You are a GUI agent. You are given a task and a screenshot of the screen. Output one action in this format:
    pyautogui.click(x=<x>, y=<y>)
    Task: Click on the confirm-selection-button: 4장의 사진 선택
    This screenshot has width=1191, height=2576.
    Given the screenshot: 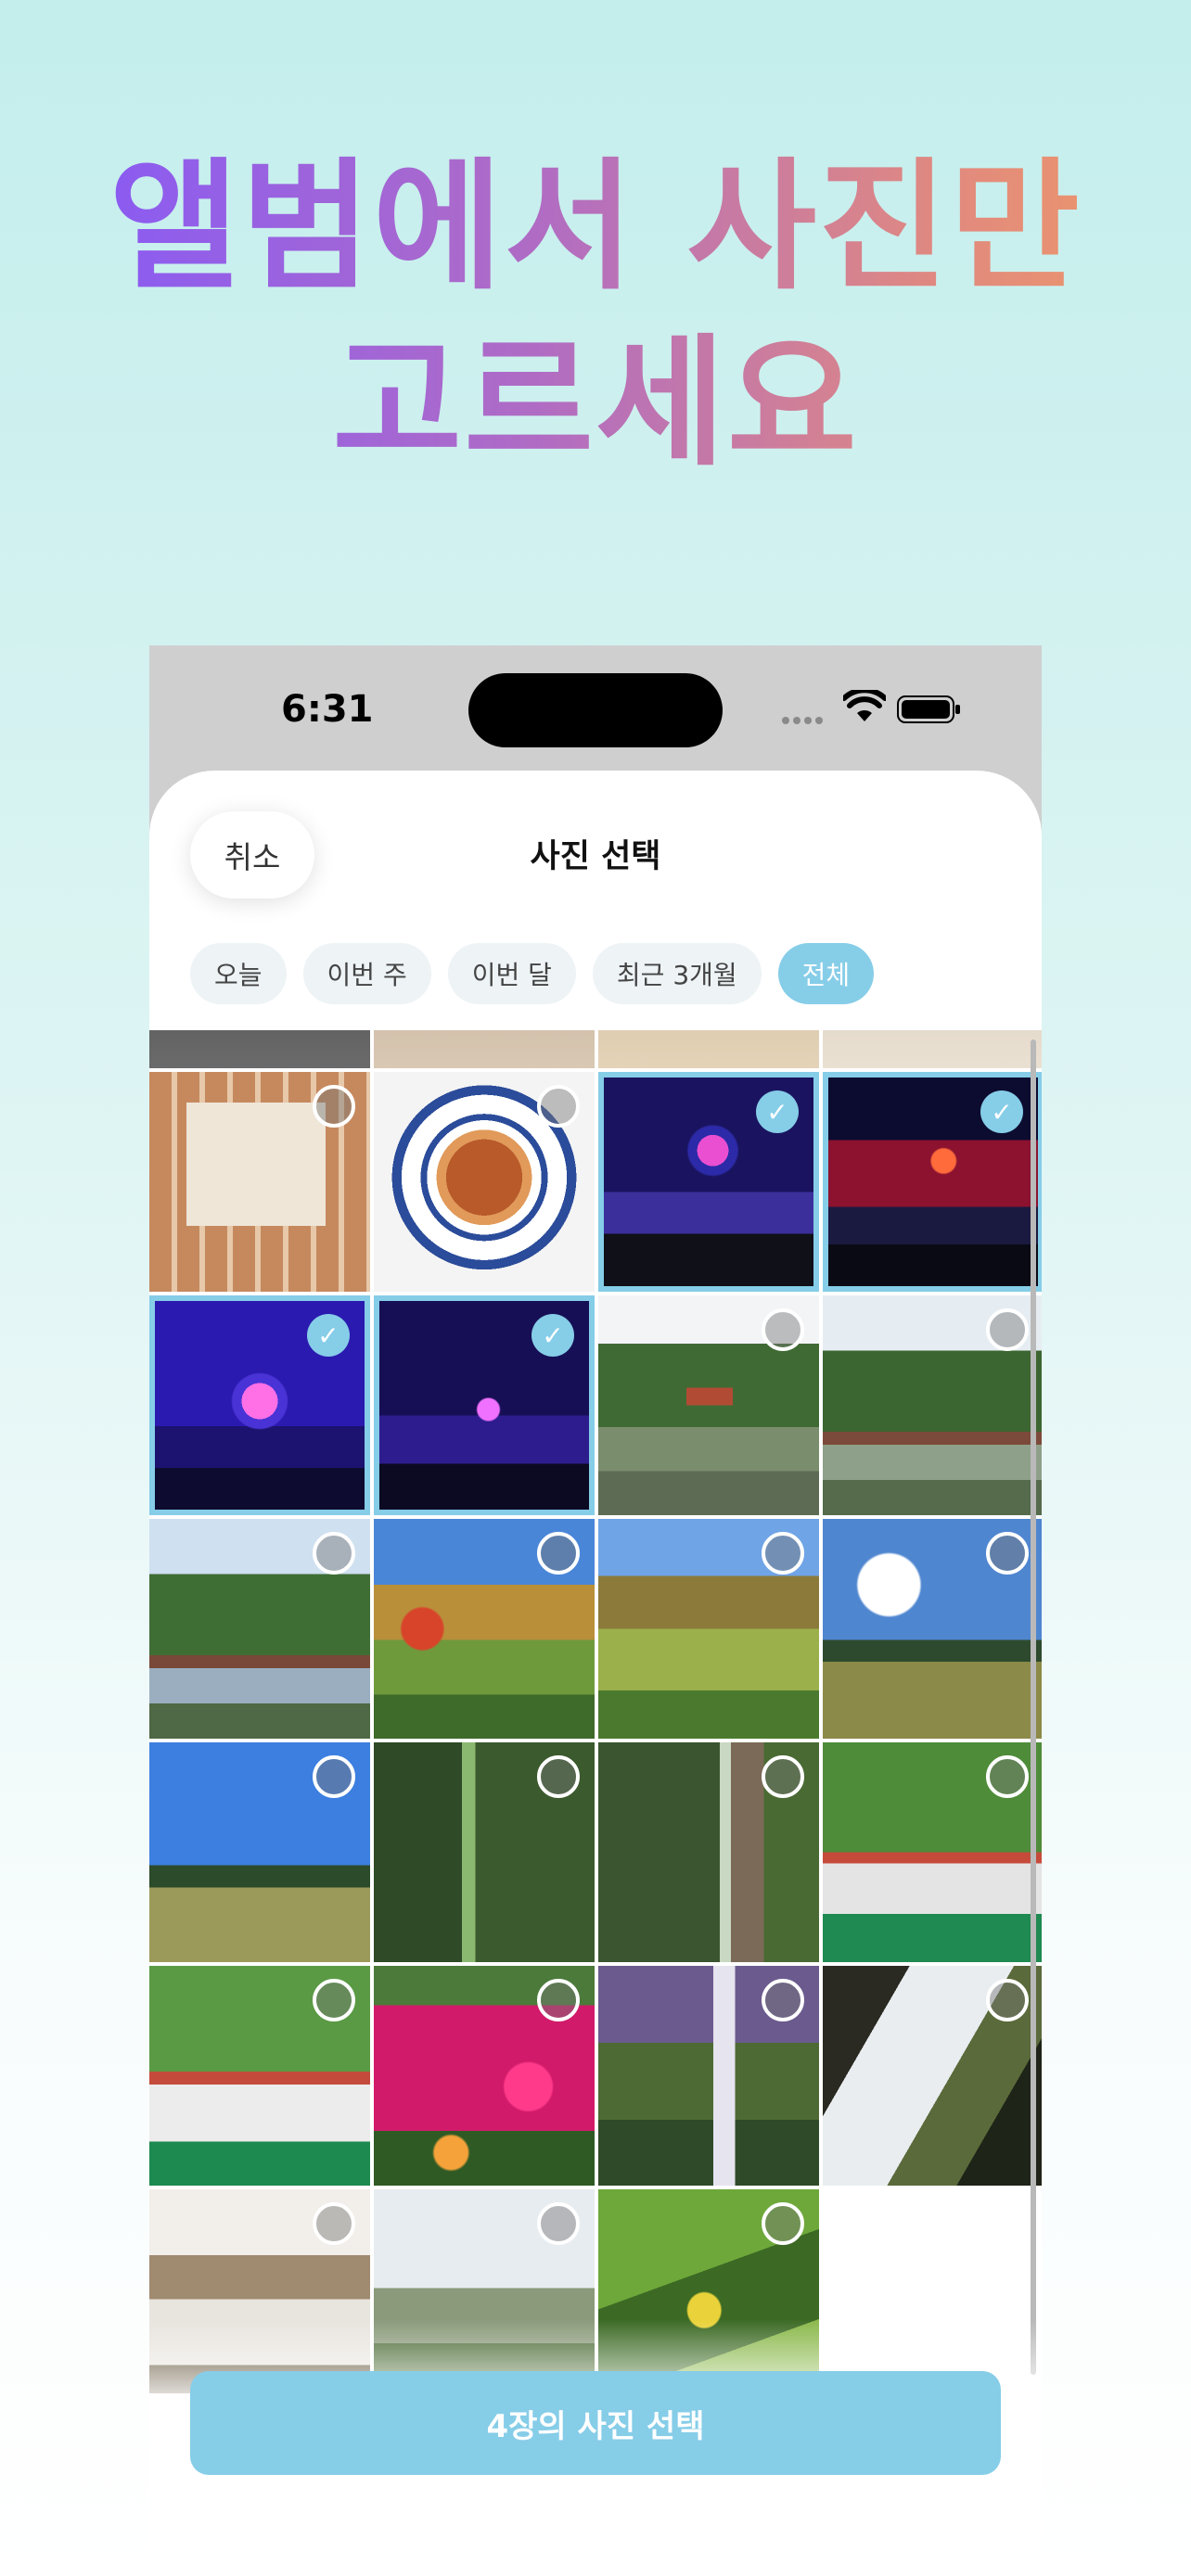 What is the action you would take?
    pyautogui.click(x=595, y=2423)
    